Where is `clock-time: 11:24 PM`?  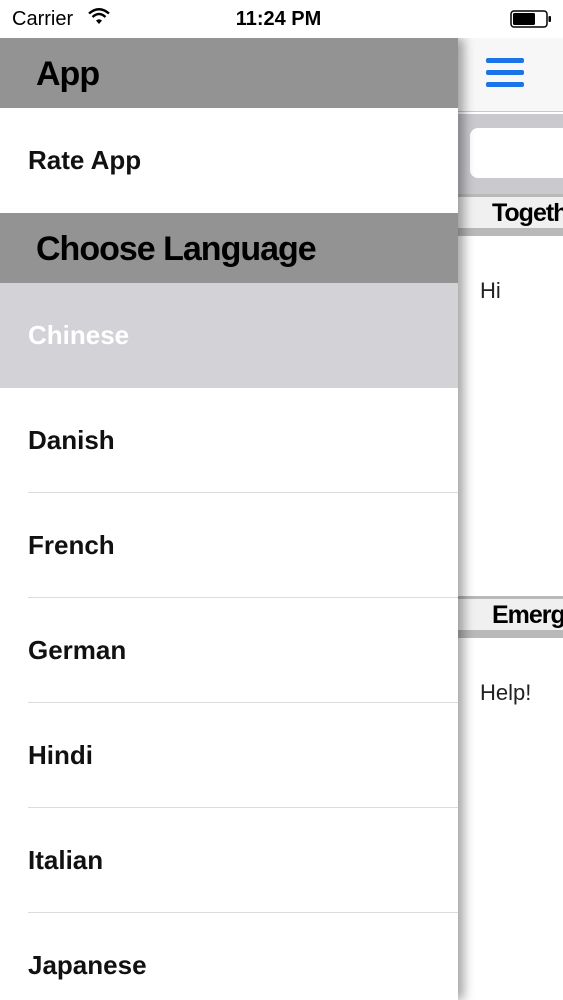
clock-time: 11:24 PM is located at coordinates (278, 19).